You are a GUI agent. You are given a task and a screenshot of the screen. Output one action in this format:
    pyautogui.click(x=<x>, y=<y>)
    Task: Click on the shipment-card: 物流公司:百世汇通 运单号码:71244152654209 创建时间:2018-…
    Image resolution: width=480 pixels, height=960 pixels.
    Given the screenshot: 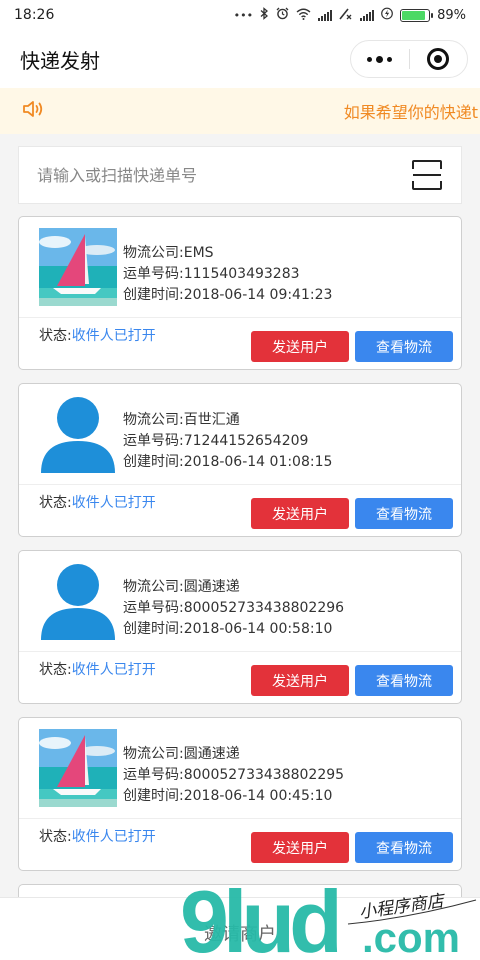 What is the action you would take?
    pyautogui.click(x=240, y=460)
    